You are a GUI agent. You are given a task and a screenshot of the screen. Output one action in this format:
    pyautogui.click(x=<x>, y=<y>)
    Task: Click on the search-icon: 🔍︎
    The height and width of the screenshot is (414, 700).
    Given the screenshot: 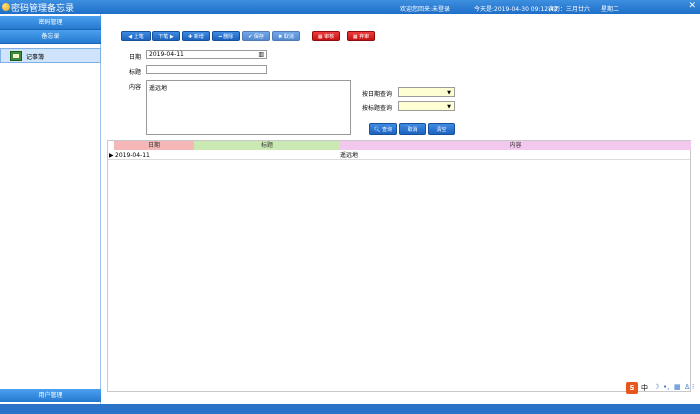 What is the action you would take?
    pyautogui.click(x=377, y=130)
    